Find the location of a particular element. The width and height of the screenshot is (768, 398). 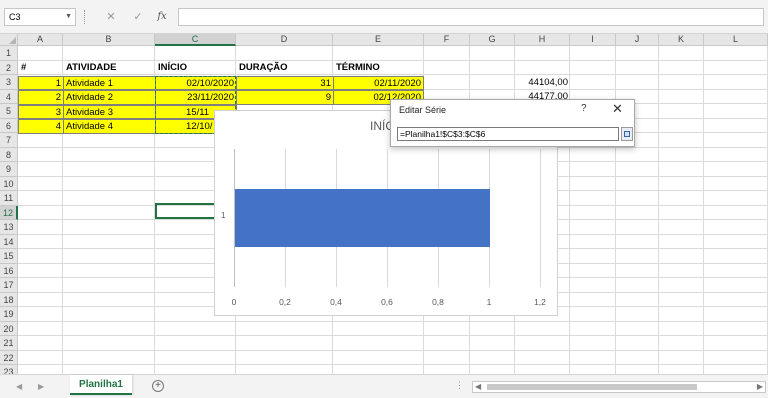

chart-x-tick-label: 0 is located at coordinates (234, 302).